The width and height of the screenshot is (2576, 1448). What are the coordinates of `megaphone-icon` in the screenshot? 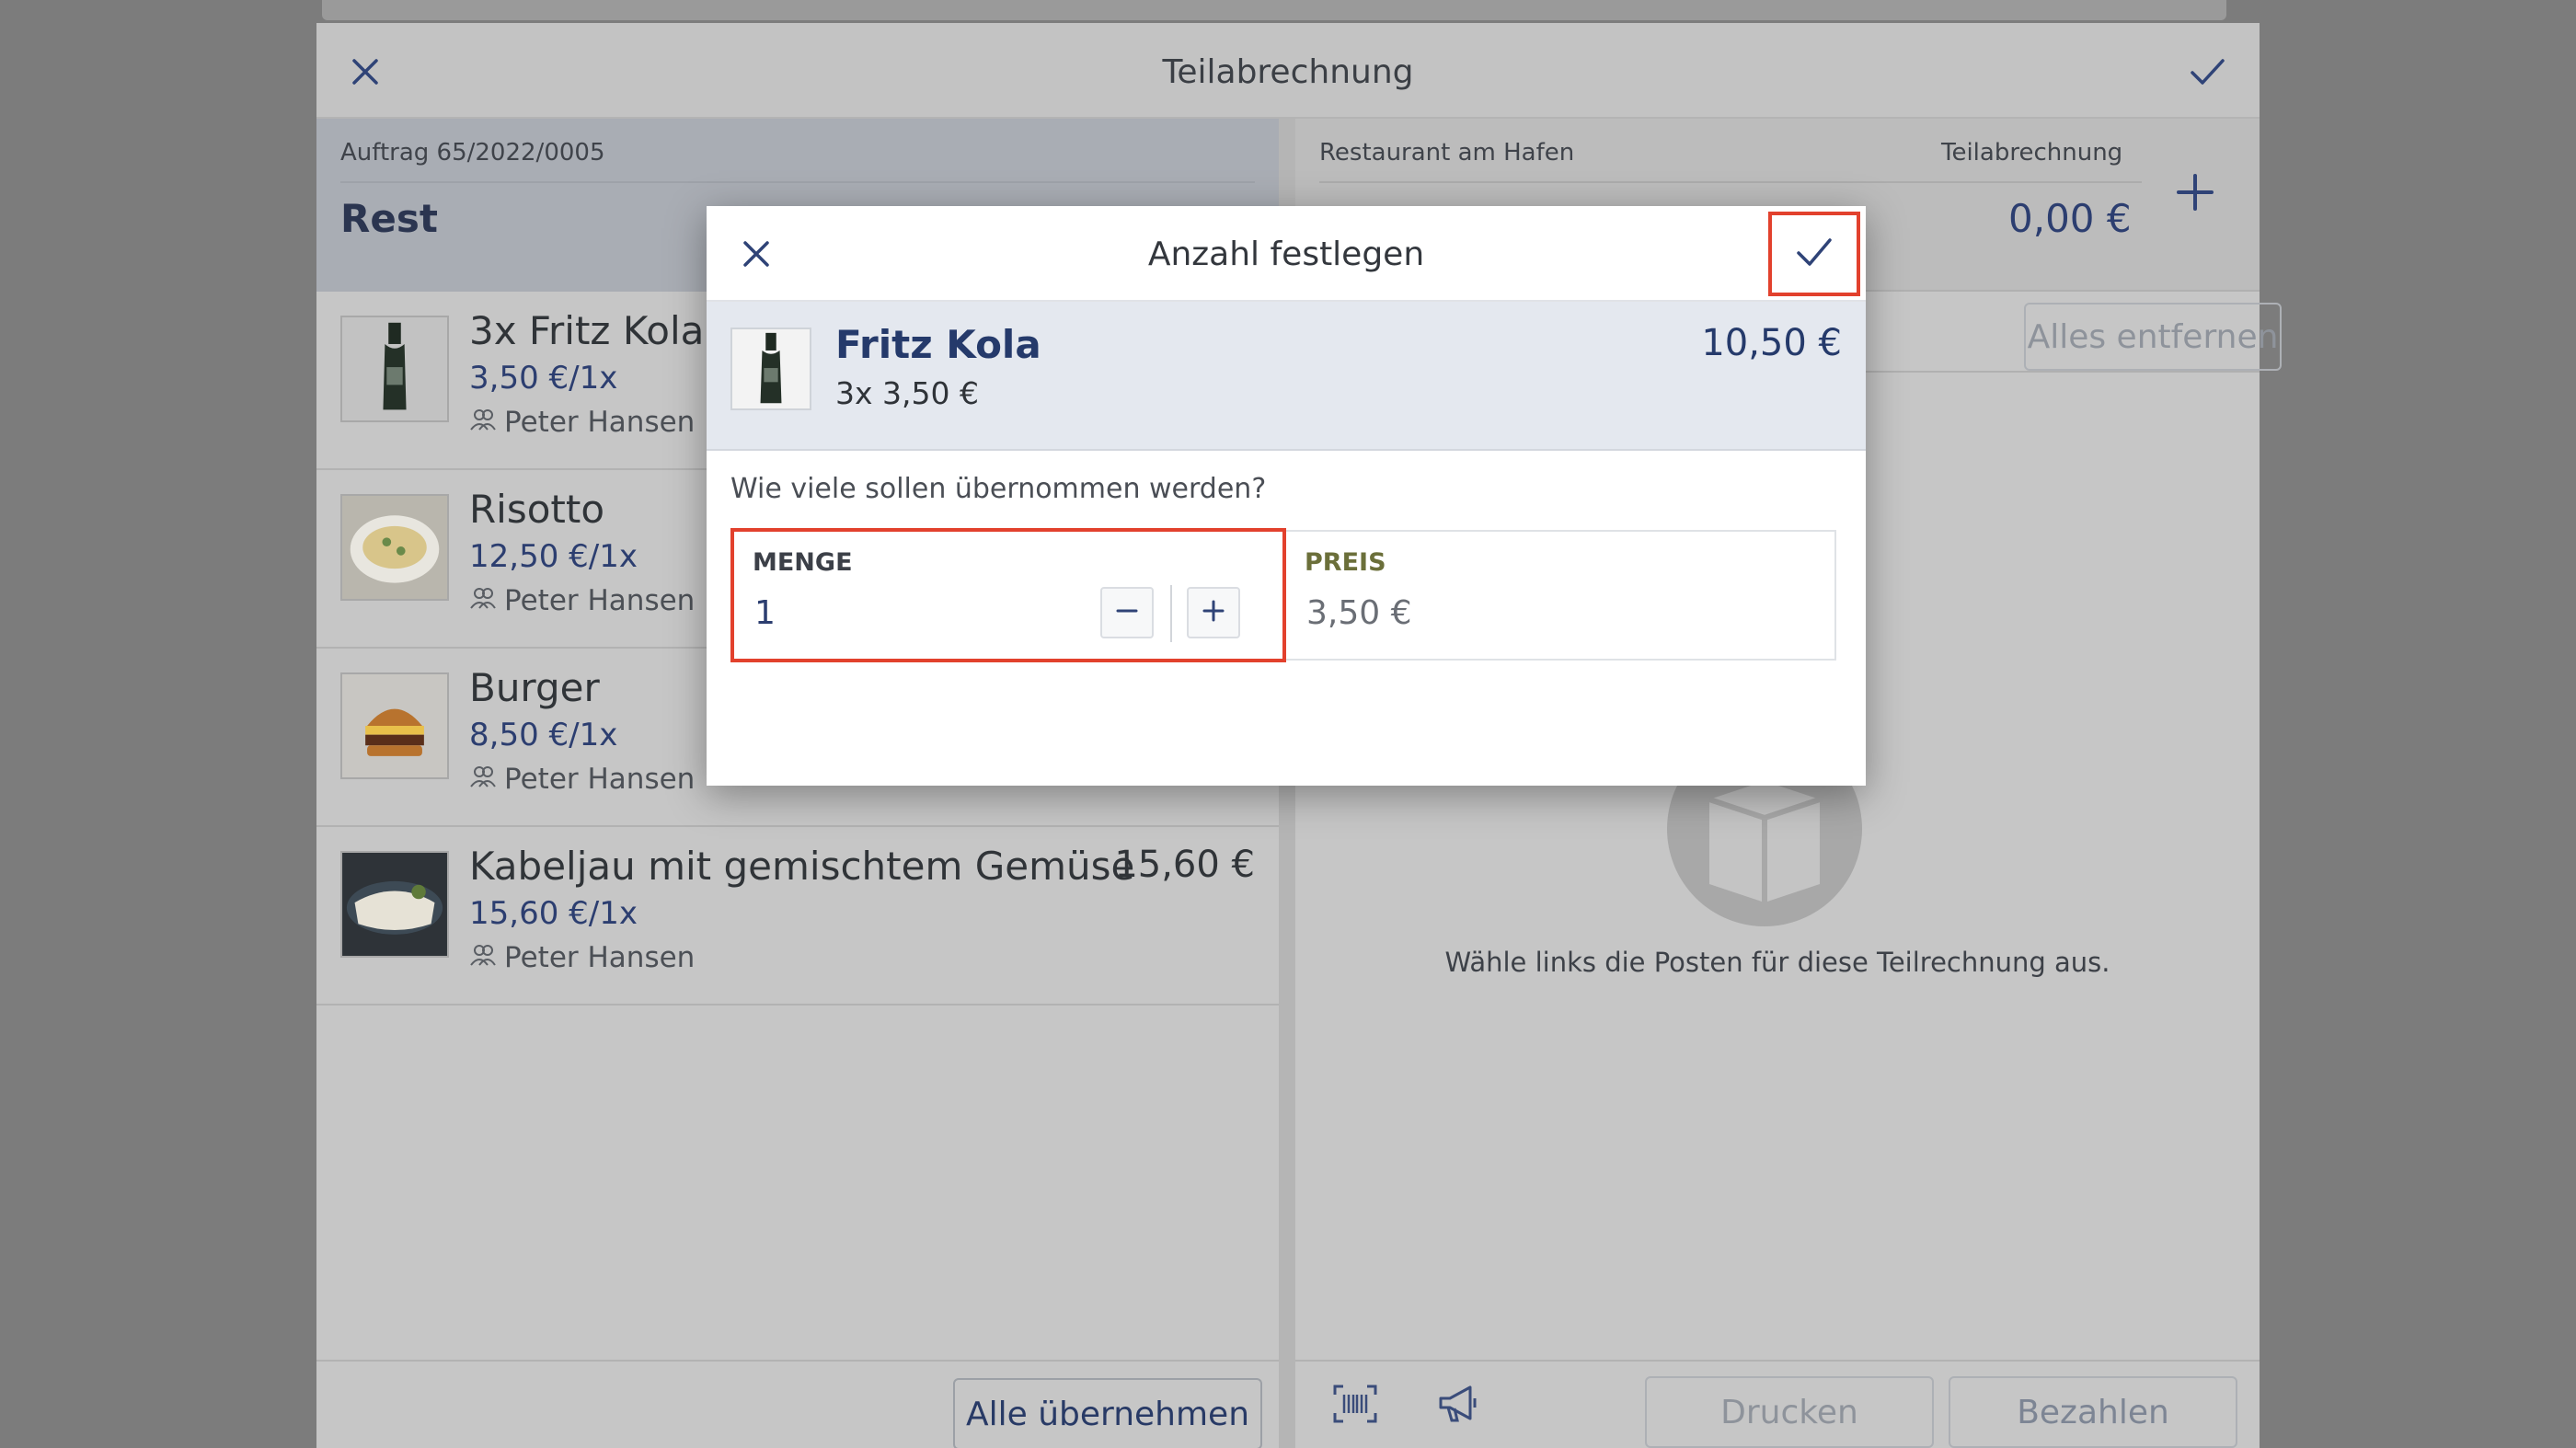 It's located at (1458, 1404).